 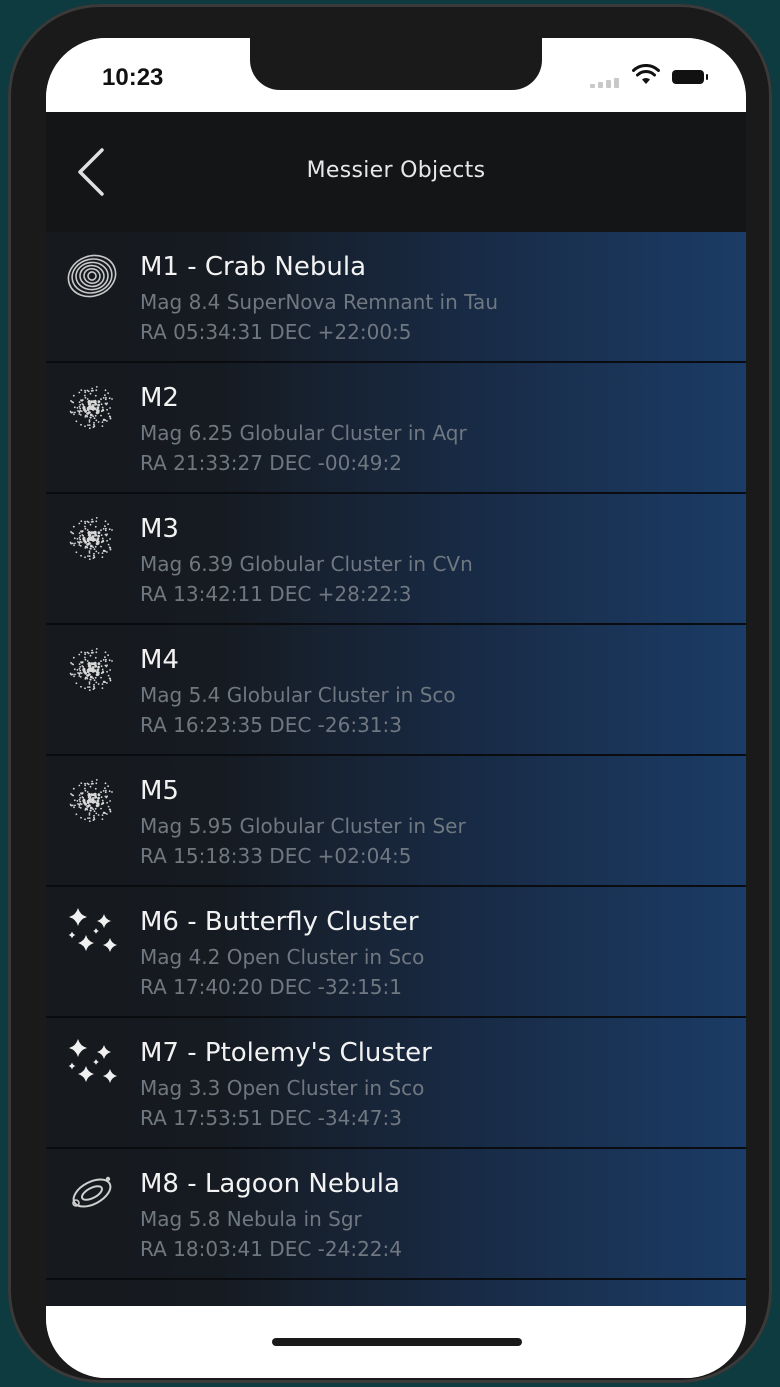 What do you see at coordinates (303, 433) in the screenshot?
I see `object-description: Mag 6.25 Globular Cluster in Aqr` at bounding box center [303, 433].